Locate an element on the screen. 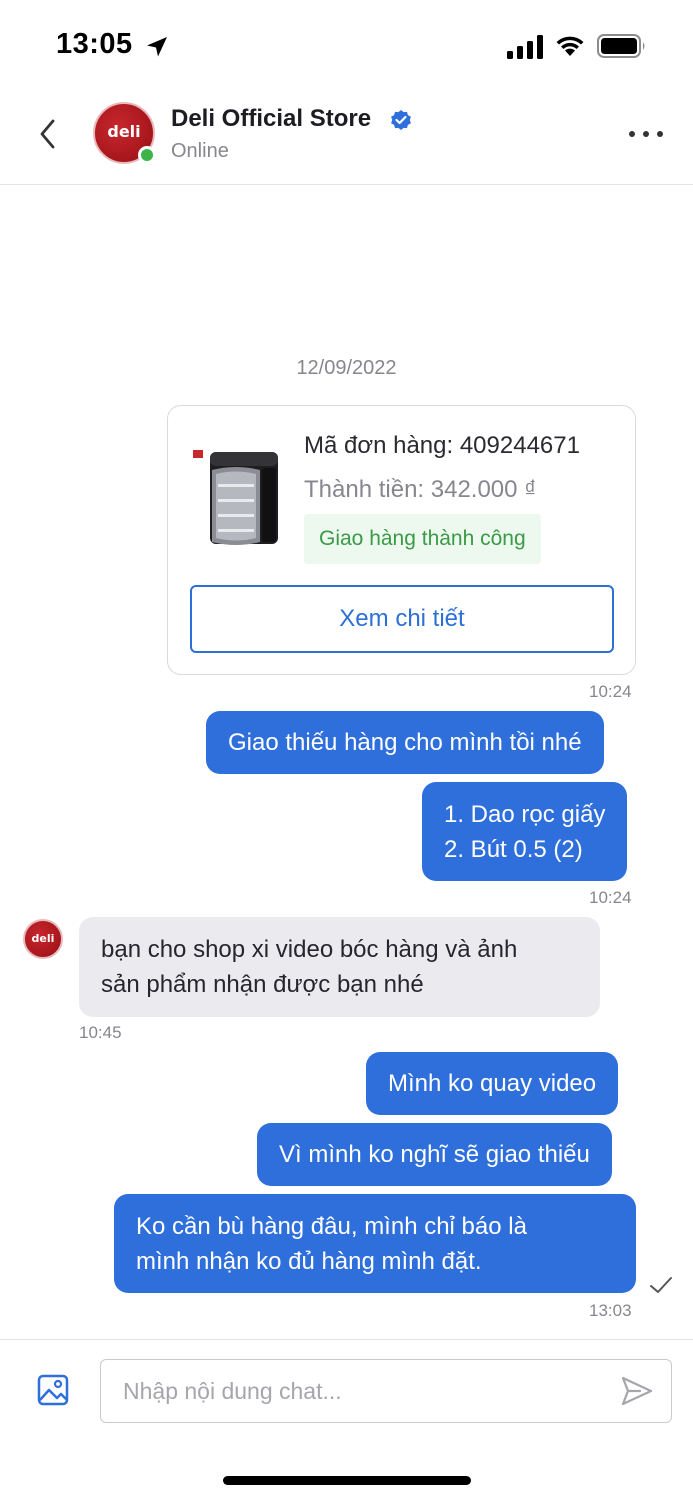 Image resolution: width=693 pixels, height=1500 pixels. message-bubble-out: Mình ko quay video is located at coordinates (492, 1083).